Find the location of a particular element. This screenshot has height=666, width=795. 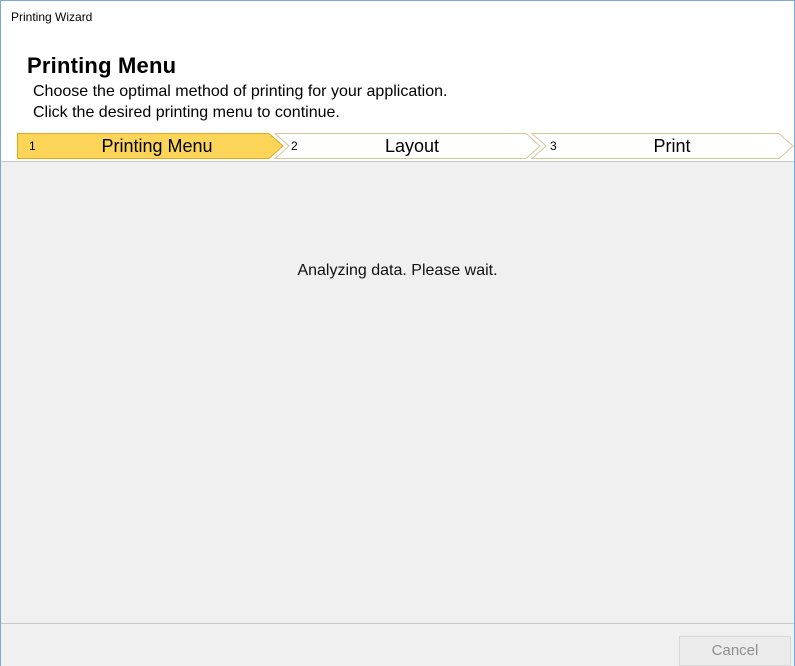

step-2-label: Layout is located at coordinates (412, 146).